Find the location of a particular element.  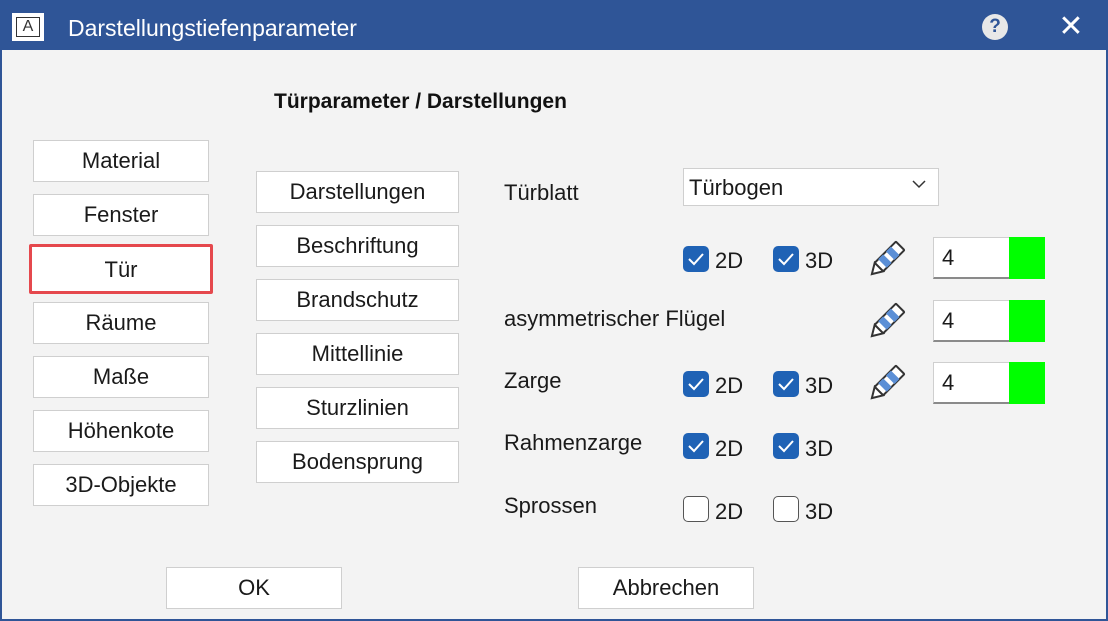

ok-button: OK is located at coordinates (254, 588).